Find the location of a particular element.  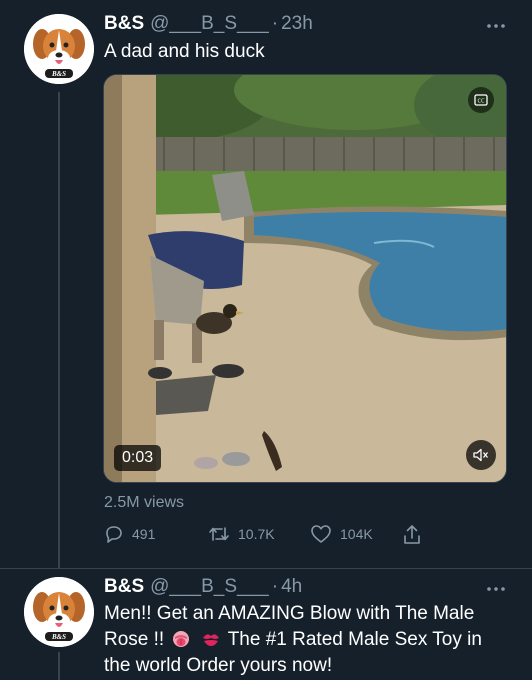

timestamp: 23h is located at coordinates (297, 24).